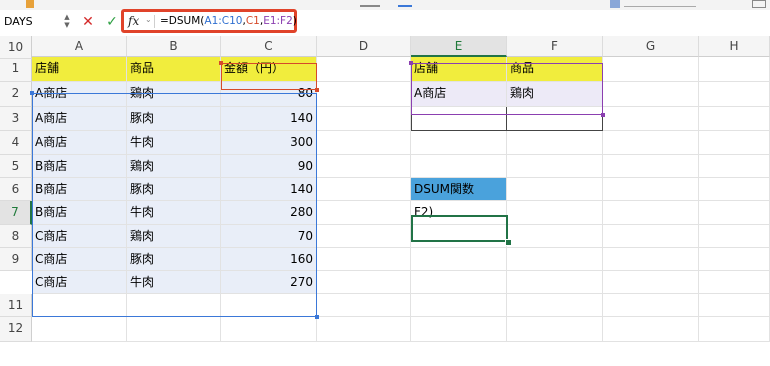  Describe the element at coordinates (459, 213) in the screenshot. I see `cell-e7: F2)` at that location.